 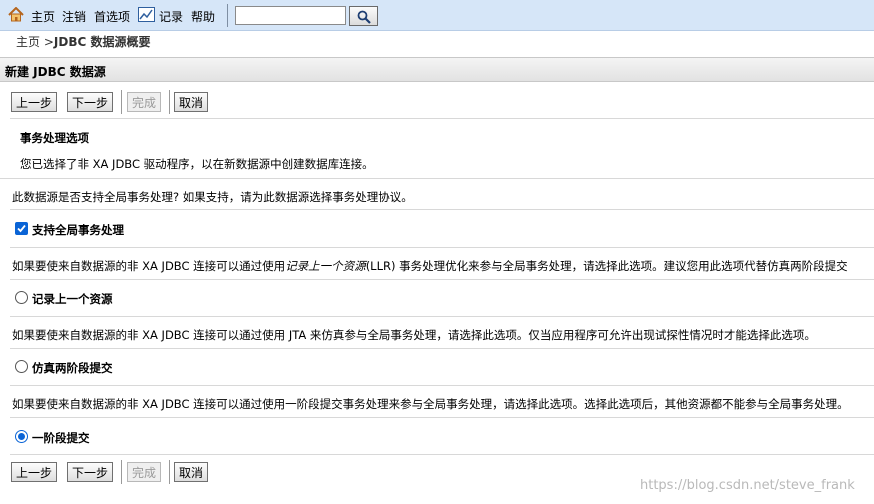 What do you see at coordinates (55, 72) in the screenshot?
I see `panel-title: 新建 JDBC 数据源` at bounding box center [55, 72].